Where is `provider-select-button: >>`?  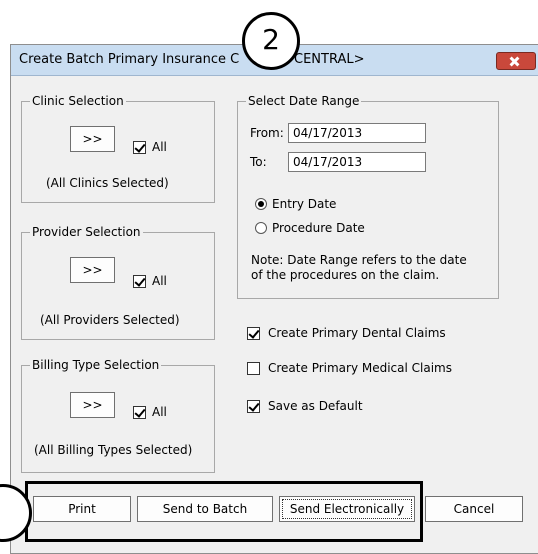
provider-select-button: >> is located at coordinates (92, 270).